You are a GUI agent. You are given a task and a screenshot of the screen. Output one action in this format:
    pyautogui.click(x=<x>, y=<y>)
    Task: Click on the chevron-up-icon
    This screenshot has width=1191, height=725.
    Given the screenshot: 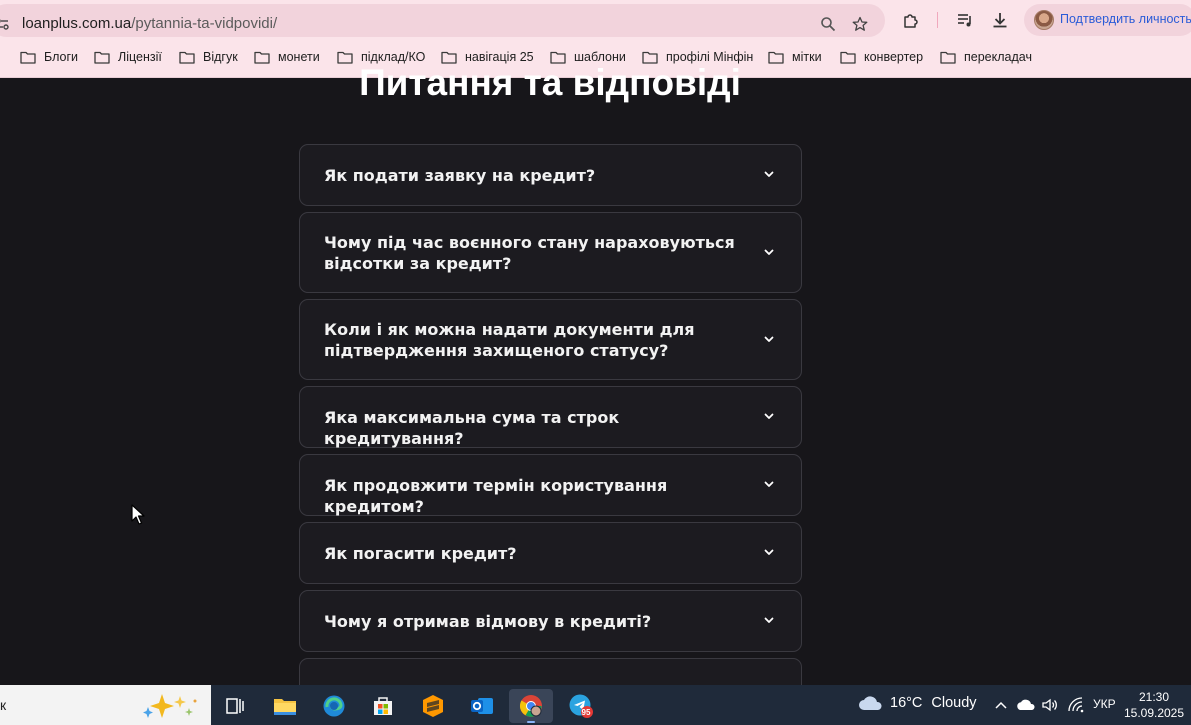 What is the action you would take?
    pyautogui.click(x=1001, y=705)
    